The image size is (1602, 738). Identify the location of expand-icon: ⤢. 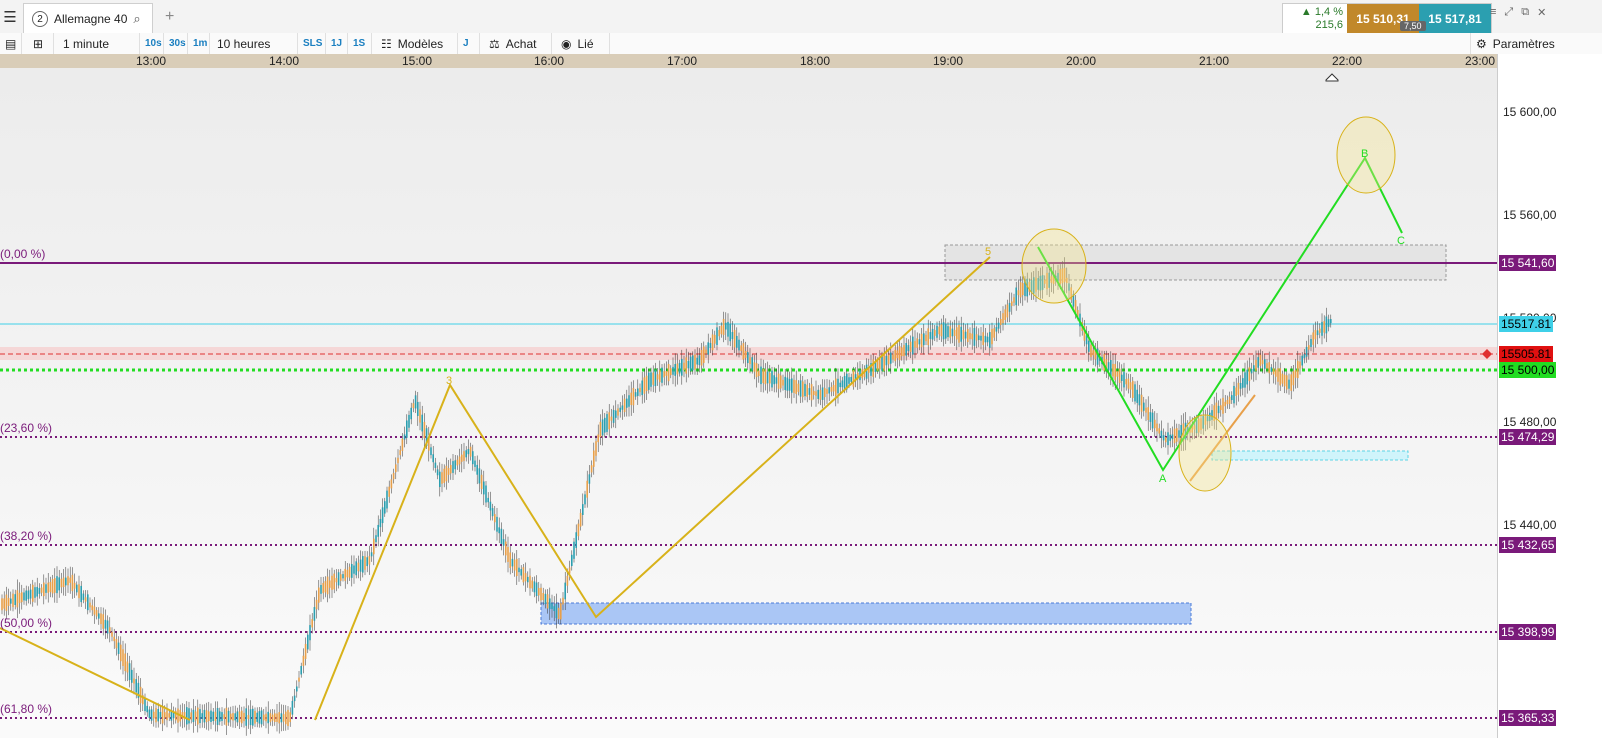
(1508, 12).